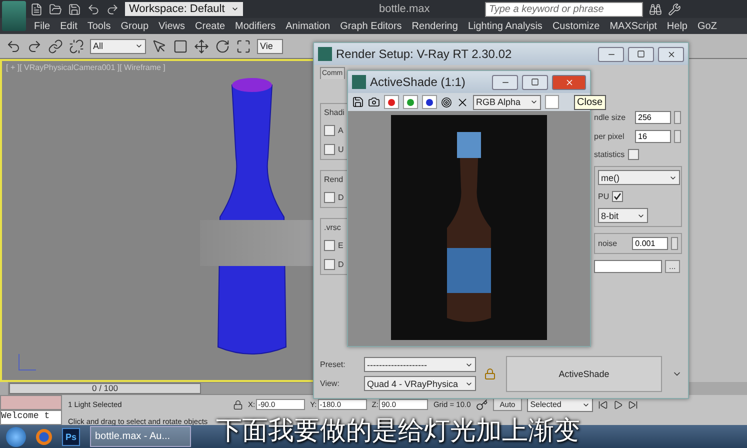  I want to click on reference-dropdown: Vie, so click(270, 46).